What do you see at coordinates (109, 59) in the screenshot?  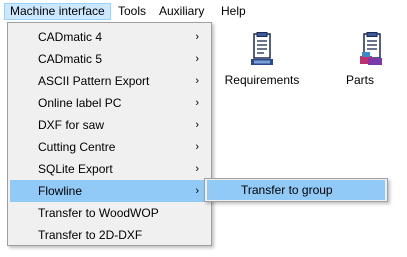 I see `menu-item-cadmatic-5: CADmatic 5 ›` at bounding box center [109, 59].